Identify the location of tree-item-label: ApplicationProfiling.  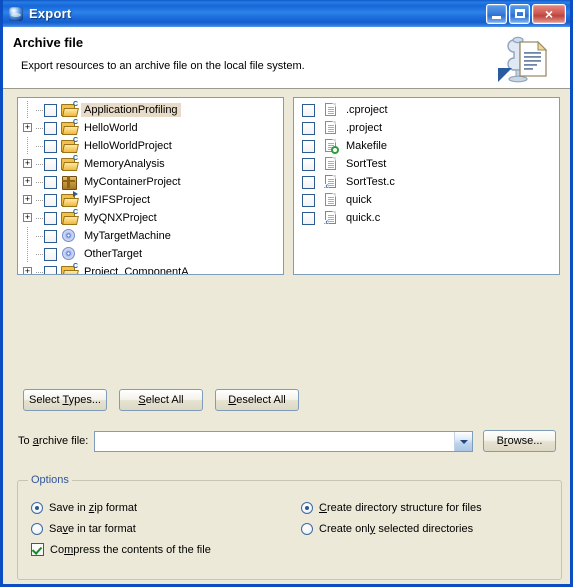
(131, 110).